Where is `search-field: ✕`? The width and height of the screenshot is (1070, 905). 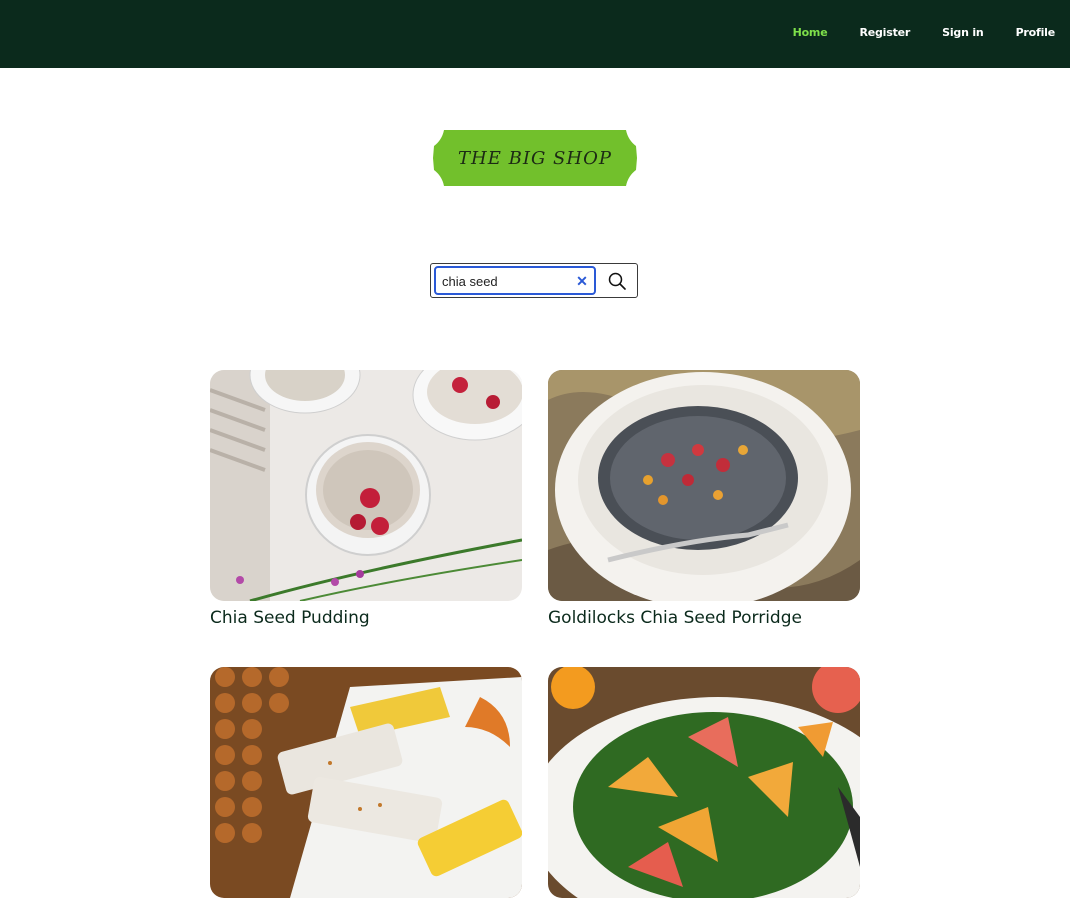
search-field: ✕ is located at coordinates (515, 280).